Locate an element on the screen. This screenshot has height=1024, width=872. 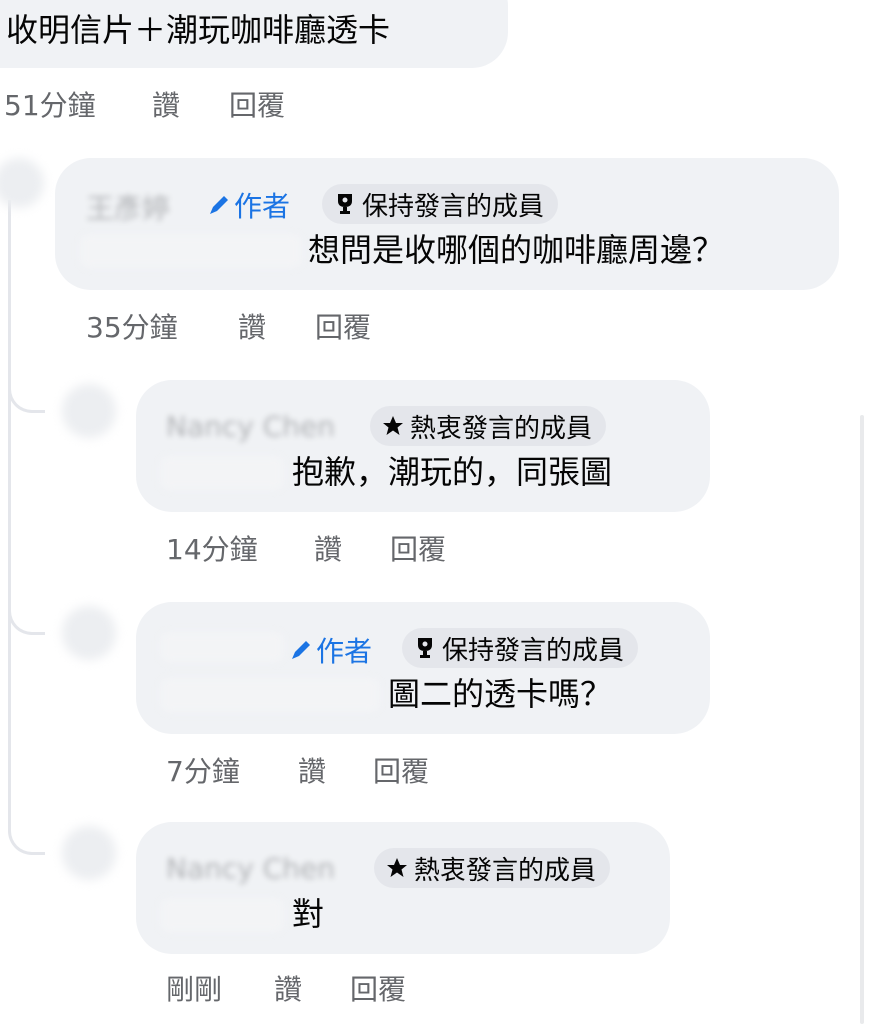
redacted-name is located at coordinates (222, 647).